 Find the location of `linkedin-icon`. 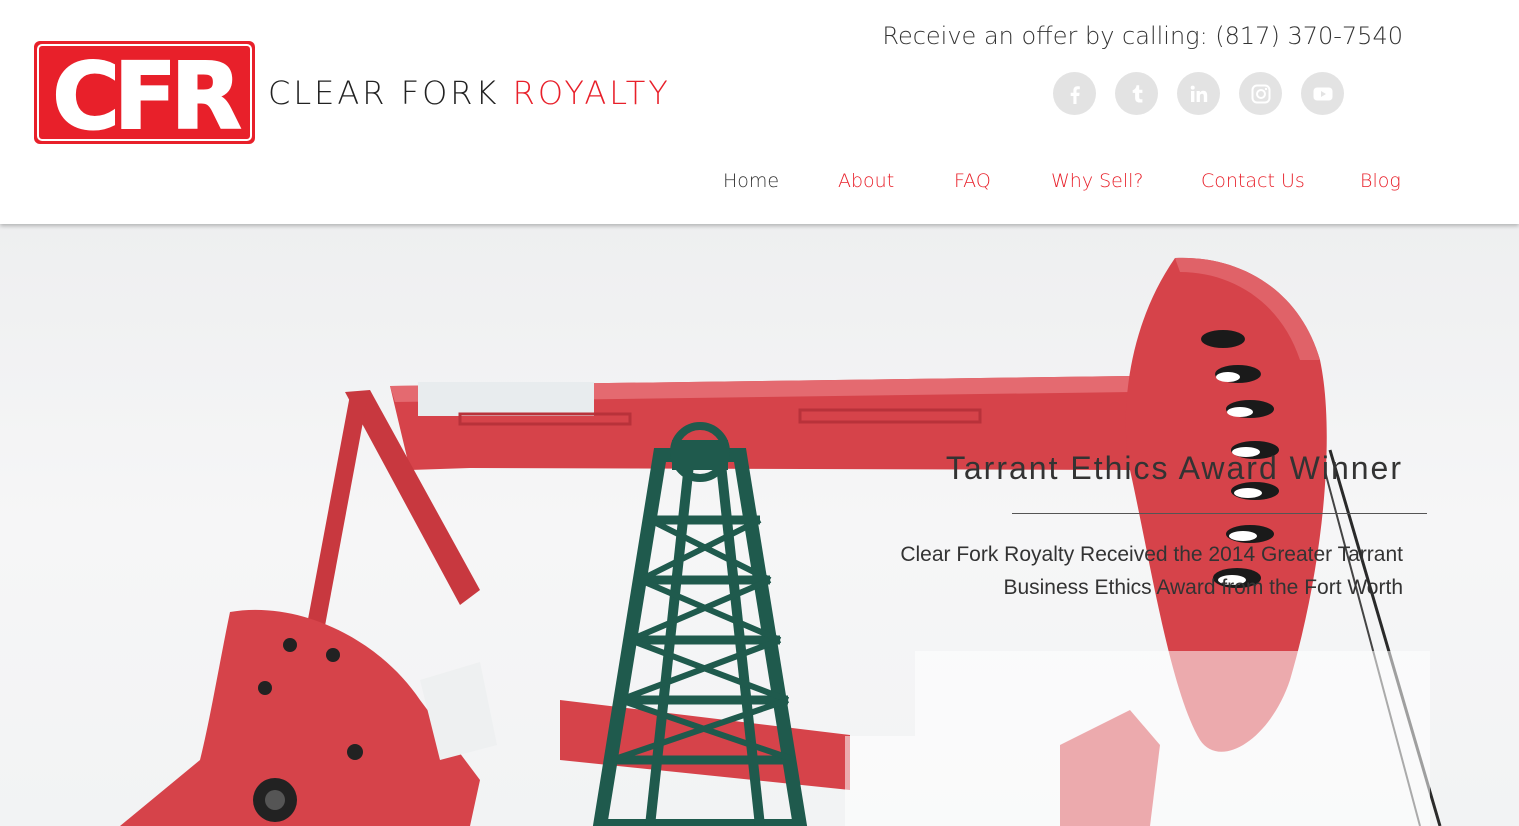

linkedin-icon is located at coordinates (1198, 93).